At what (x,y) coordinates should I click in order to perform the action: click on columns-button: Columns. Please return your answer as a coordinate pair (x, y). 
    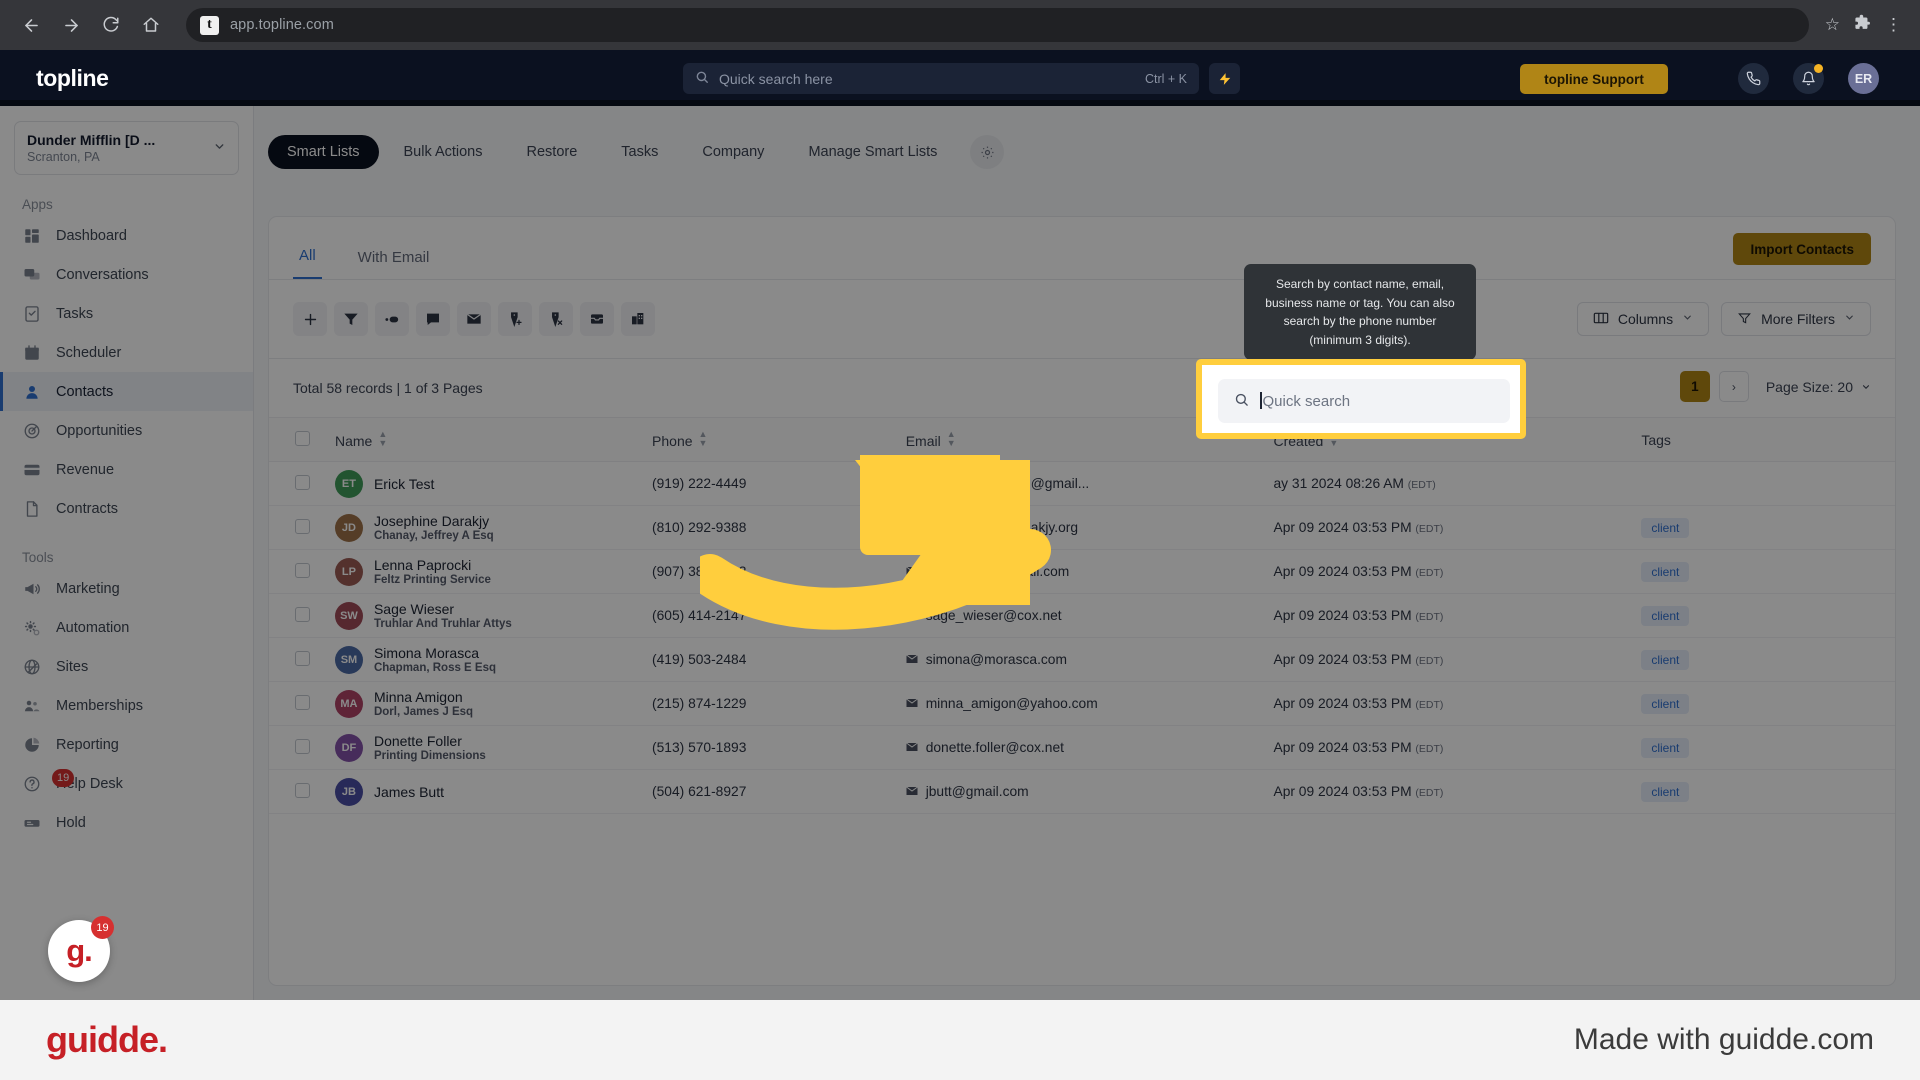
    Looking at the image, I should click on (1643, 319).